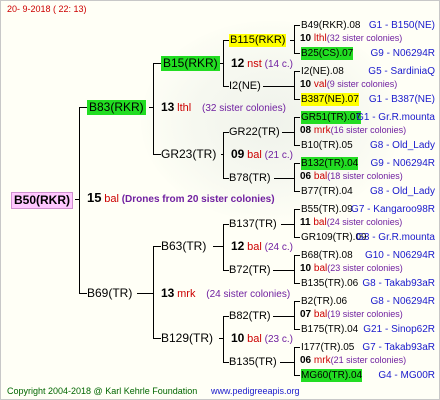  I want to click on g4-name-15: I177(TR).05, so click(327, 347).